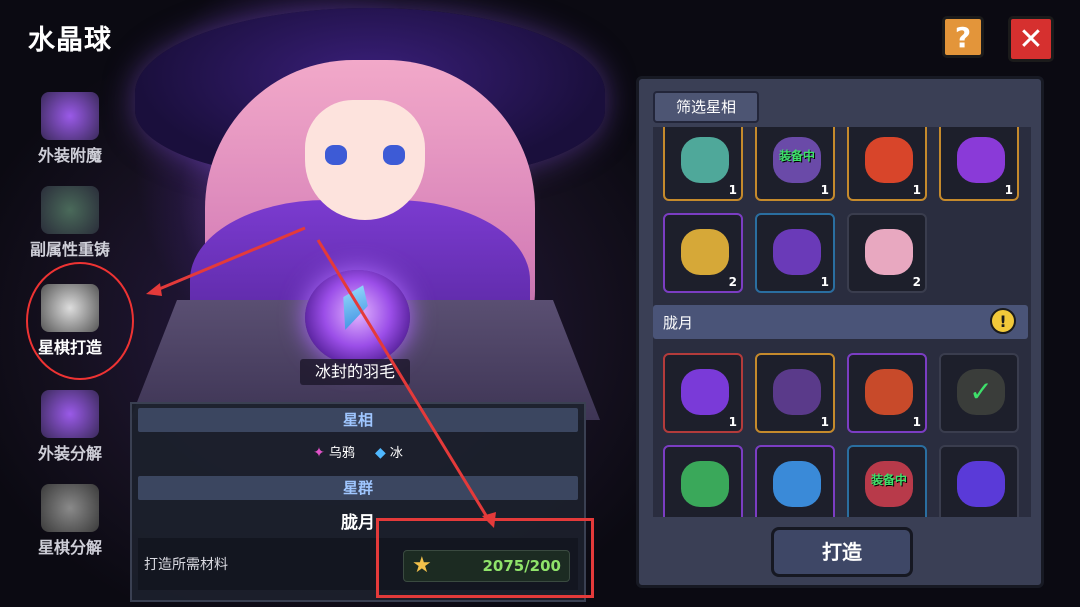 The height and width of the screenshot is (607, 1080). Describe the element at coordinates (358, 451) in the screenshot. I see `trait-list: ✦ 乌鸦 ◆ 冰` at that location.